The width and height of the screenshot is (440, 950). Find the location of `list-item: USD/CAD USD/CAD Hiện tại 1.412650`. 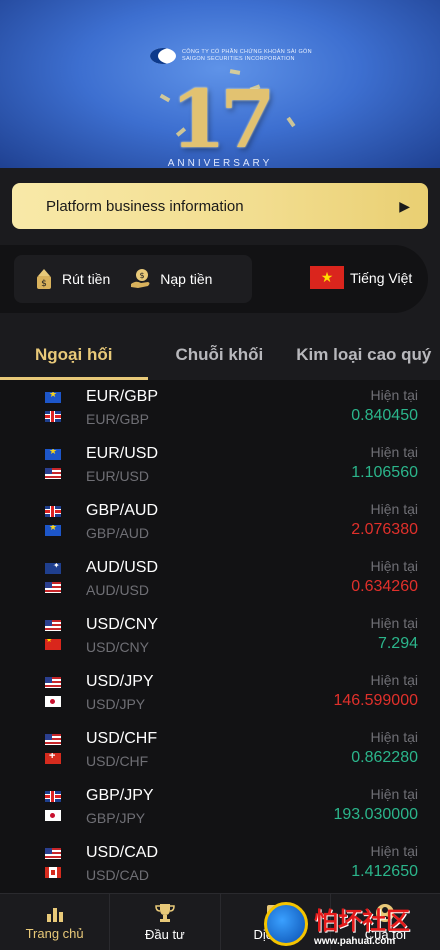

list-item: USD/CAD USD/CAD Hiện tại 1.412650 is located at coordinates (220, 864).